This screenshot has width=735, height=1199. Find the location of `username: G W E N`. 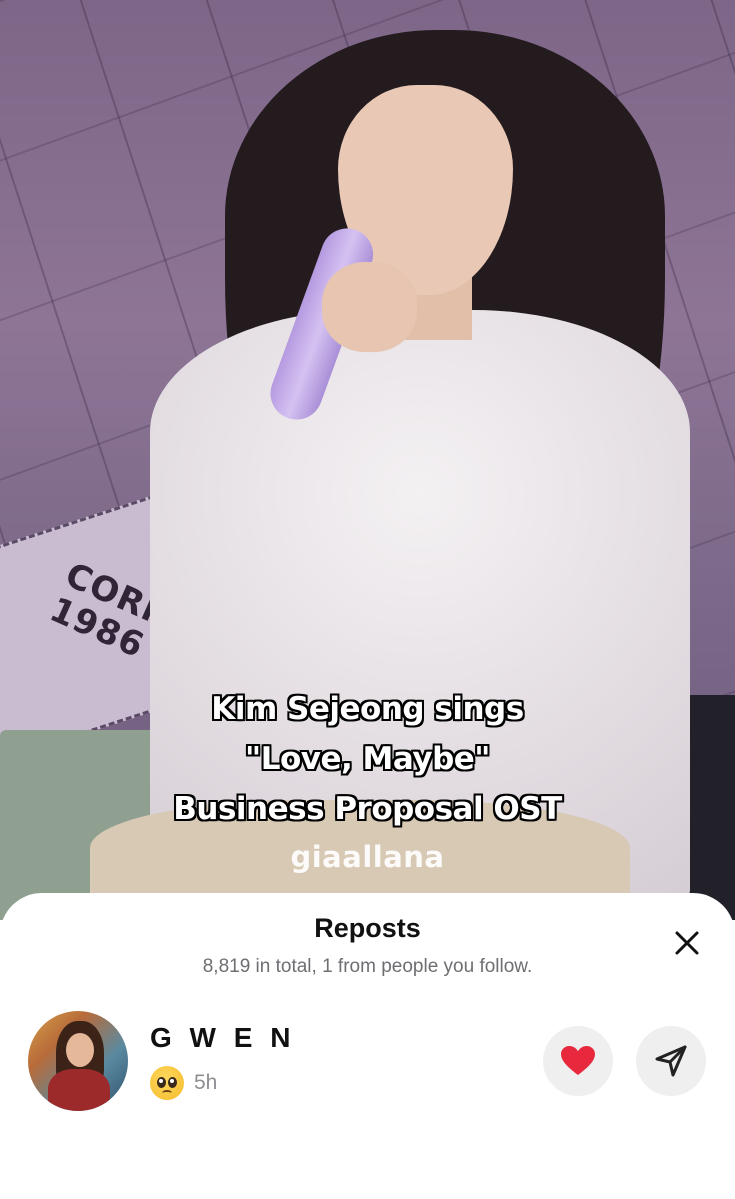

username: G W E N is located at coordinates (222, 1038).